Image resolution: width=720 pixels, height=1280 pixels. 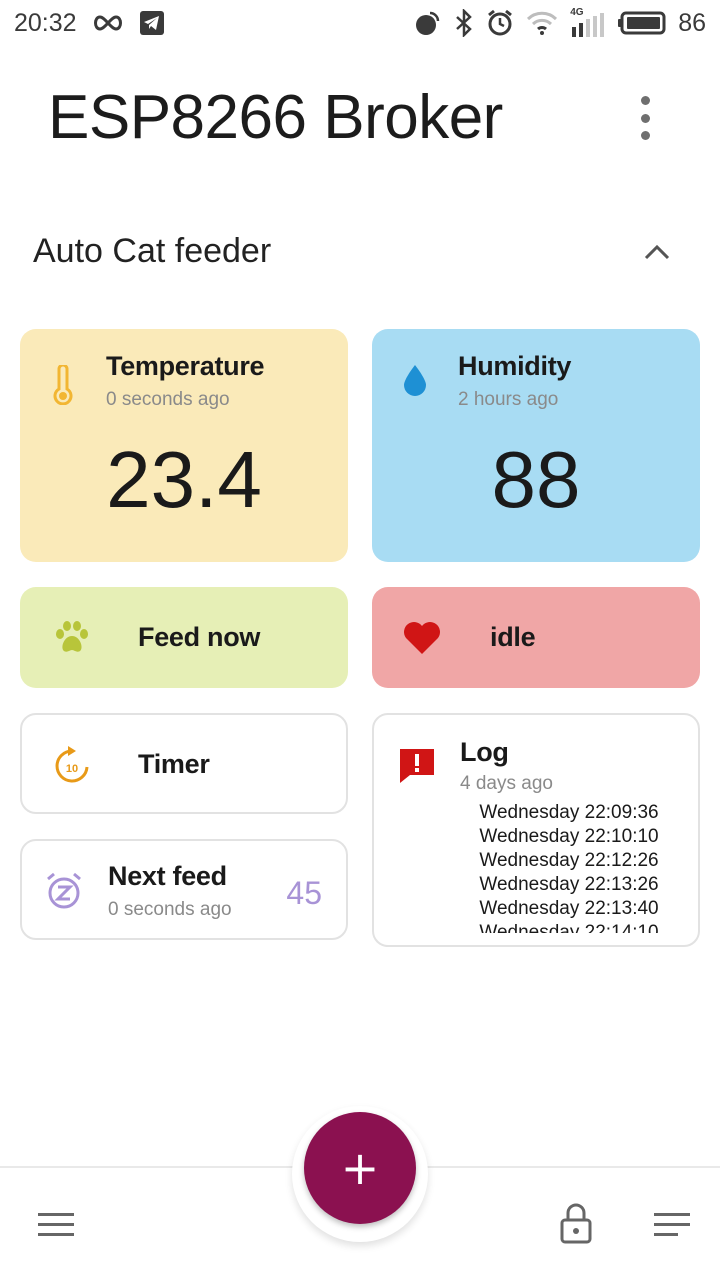 What do you see at coordinates (672, 1225) in the screenshot?
I see `notes-icon` at bounding box center [672, 1225].